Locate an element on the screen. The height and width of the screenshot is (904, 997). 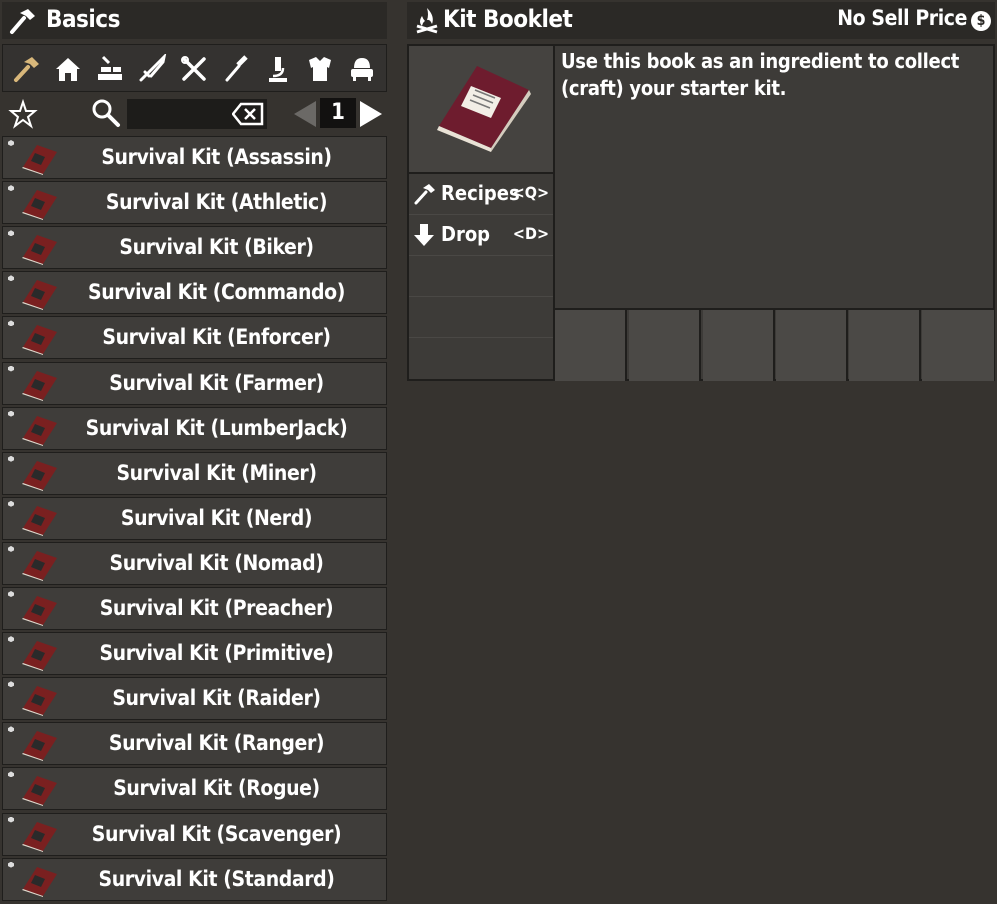
recipe-row: Survival Kit (Rogue) is located at coordinates (194, 789).